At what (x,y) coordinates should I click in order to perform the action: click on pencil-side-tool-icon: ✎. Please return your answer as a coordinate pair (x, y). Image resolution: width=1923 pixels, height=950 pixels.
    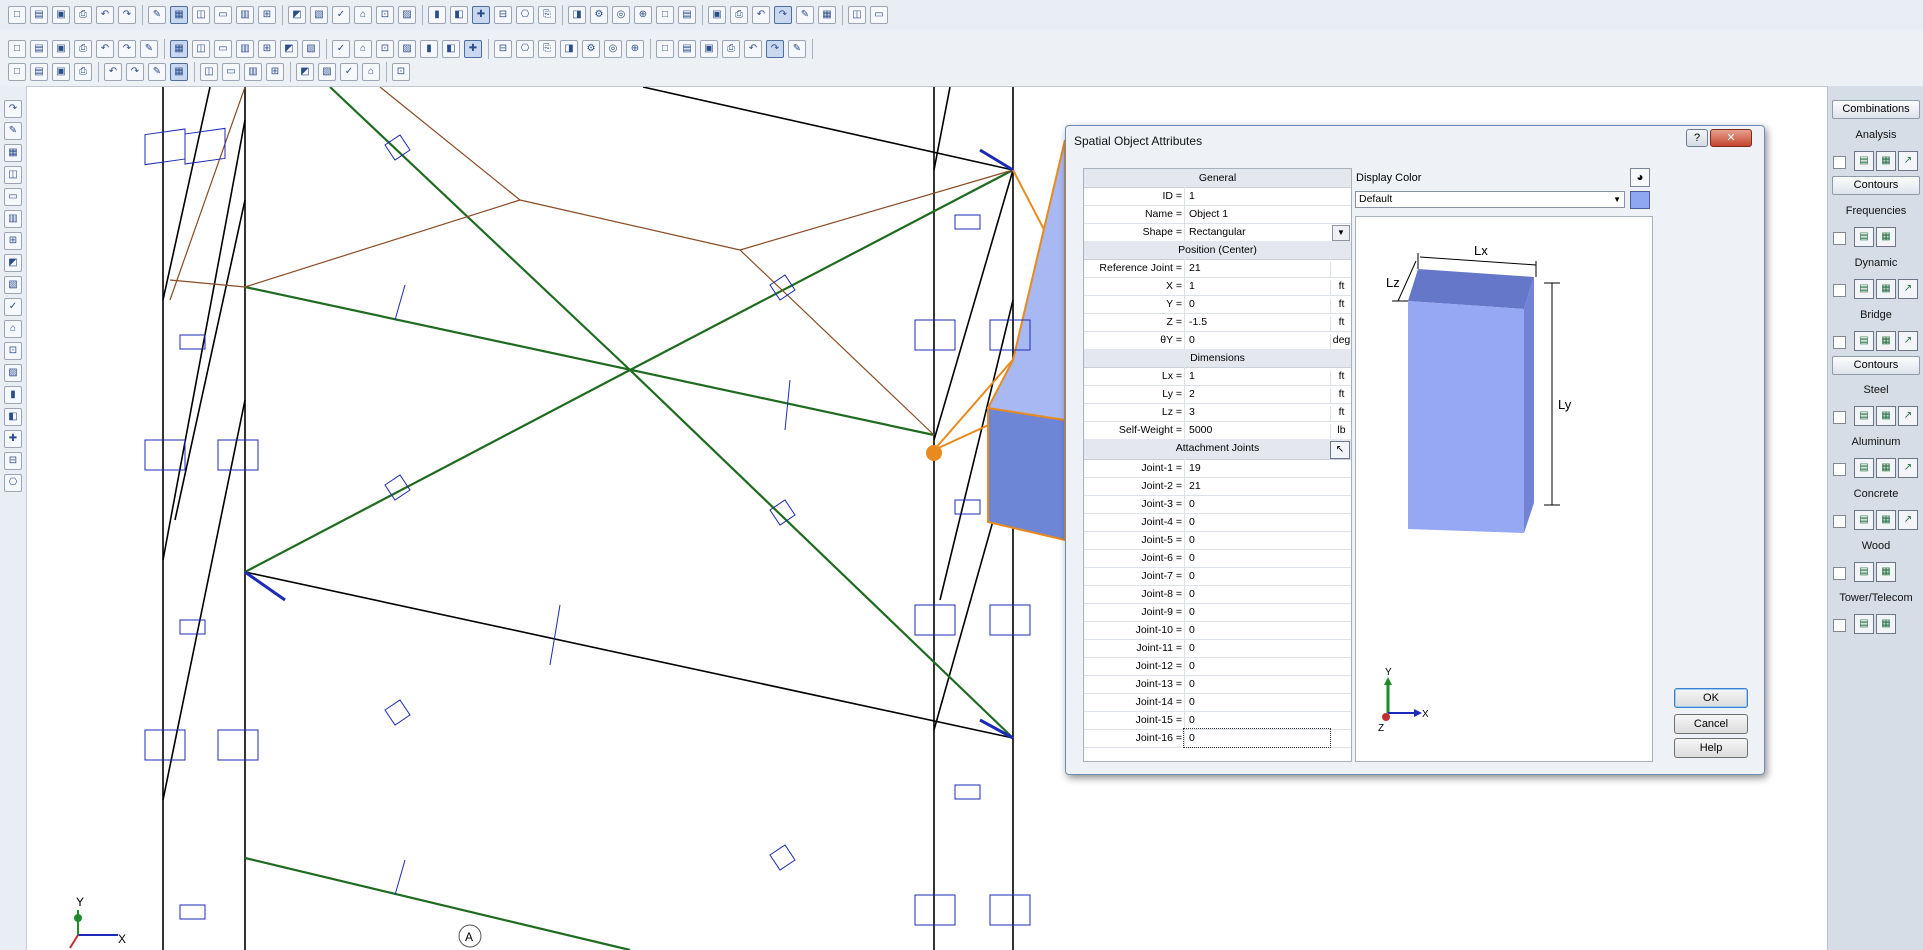
    Looking at the image, I should click on (13, 131).